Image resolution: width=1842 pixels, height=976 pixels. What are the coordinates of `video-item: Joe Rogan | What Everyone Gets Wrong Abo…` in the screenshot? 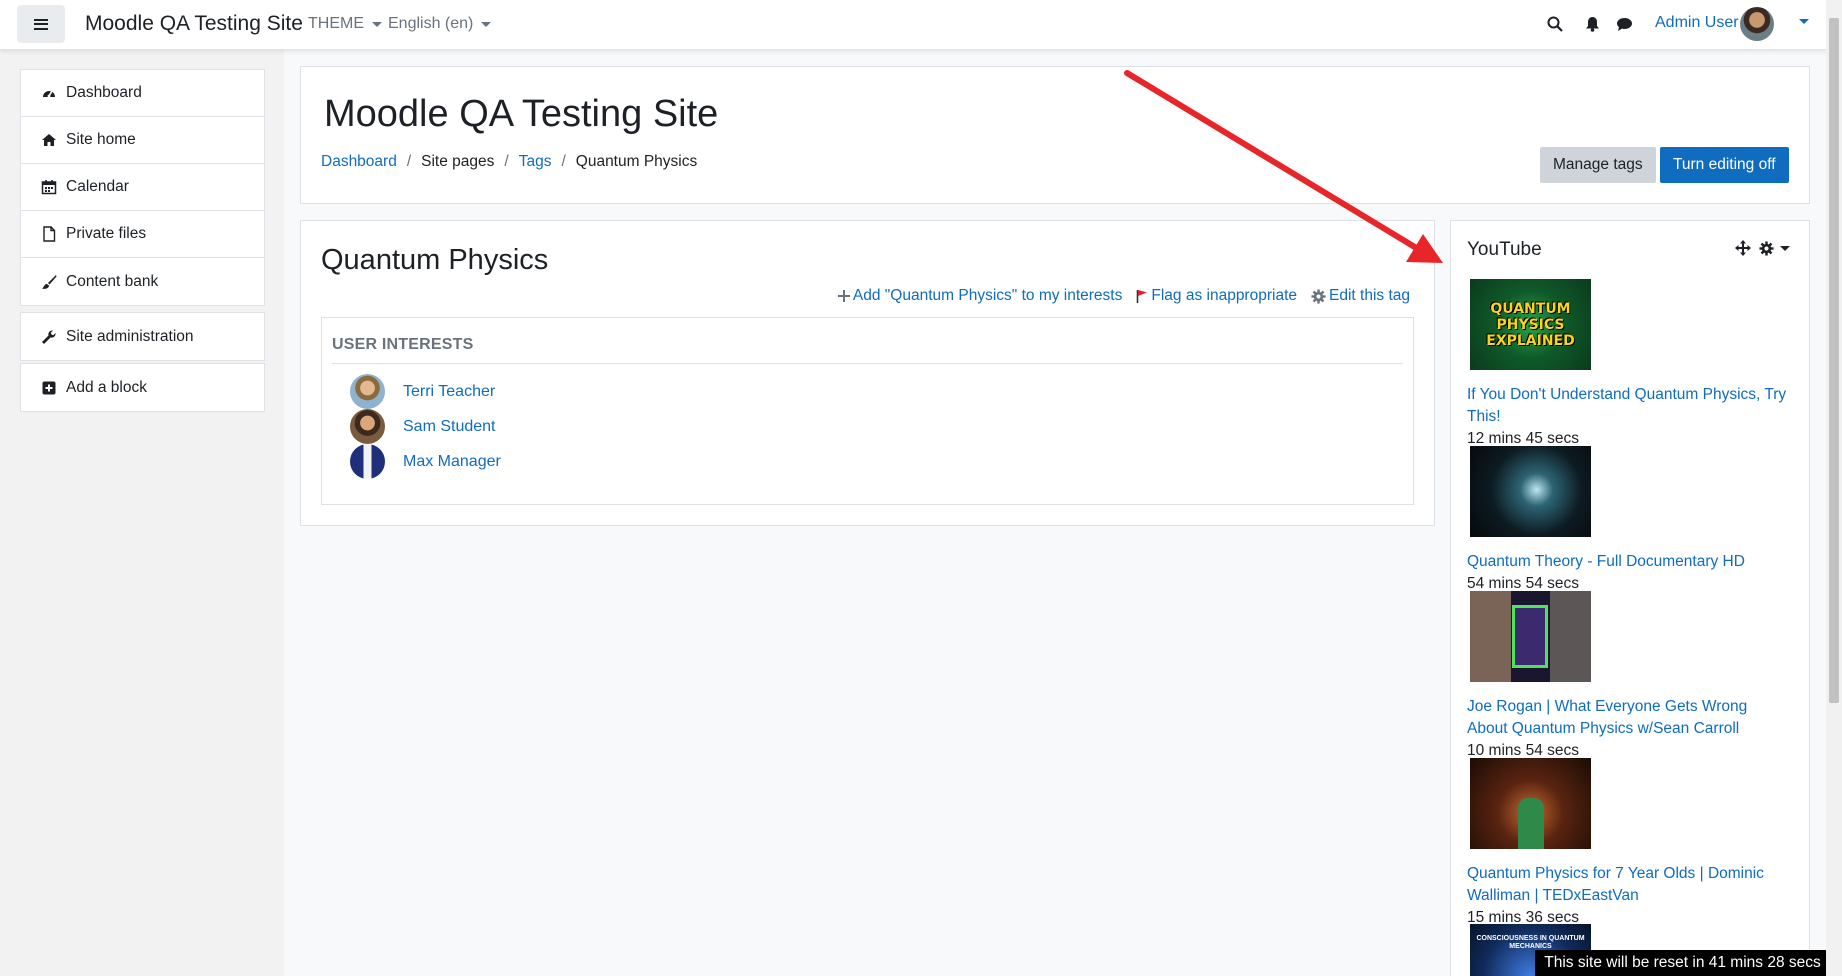 It's located at (1627, 676).